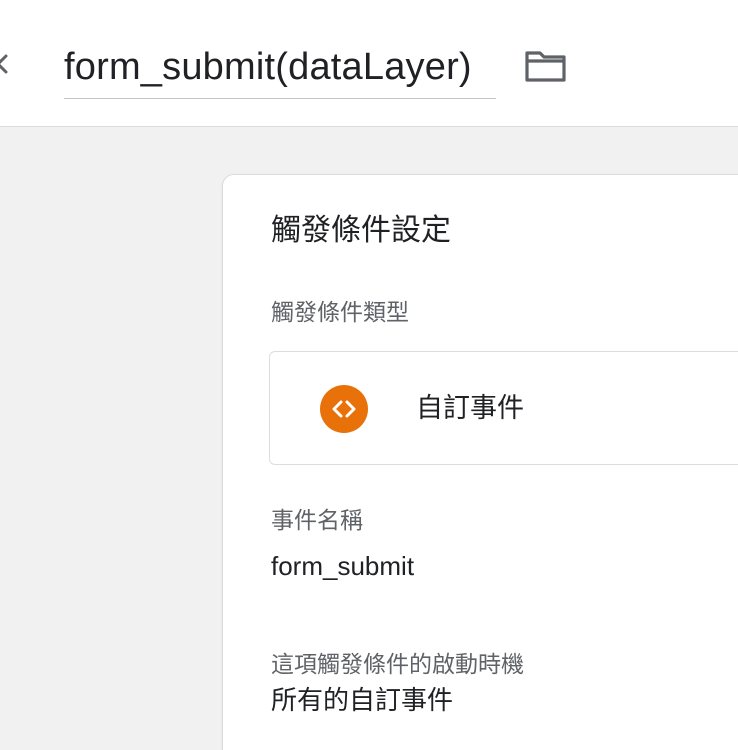  I want to click on card-title: 觸發條件設定, so click(361, 230).